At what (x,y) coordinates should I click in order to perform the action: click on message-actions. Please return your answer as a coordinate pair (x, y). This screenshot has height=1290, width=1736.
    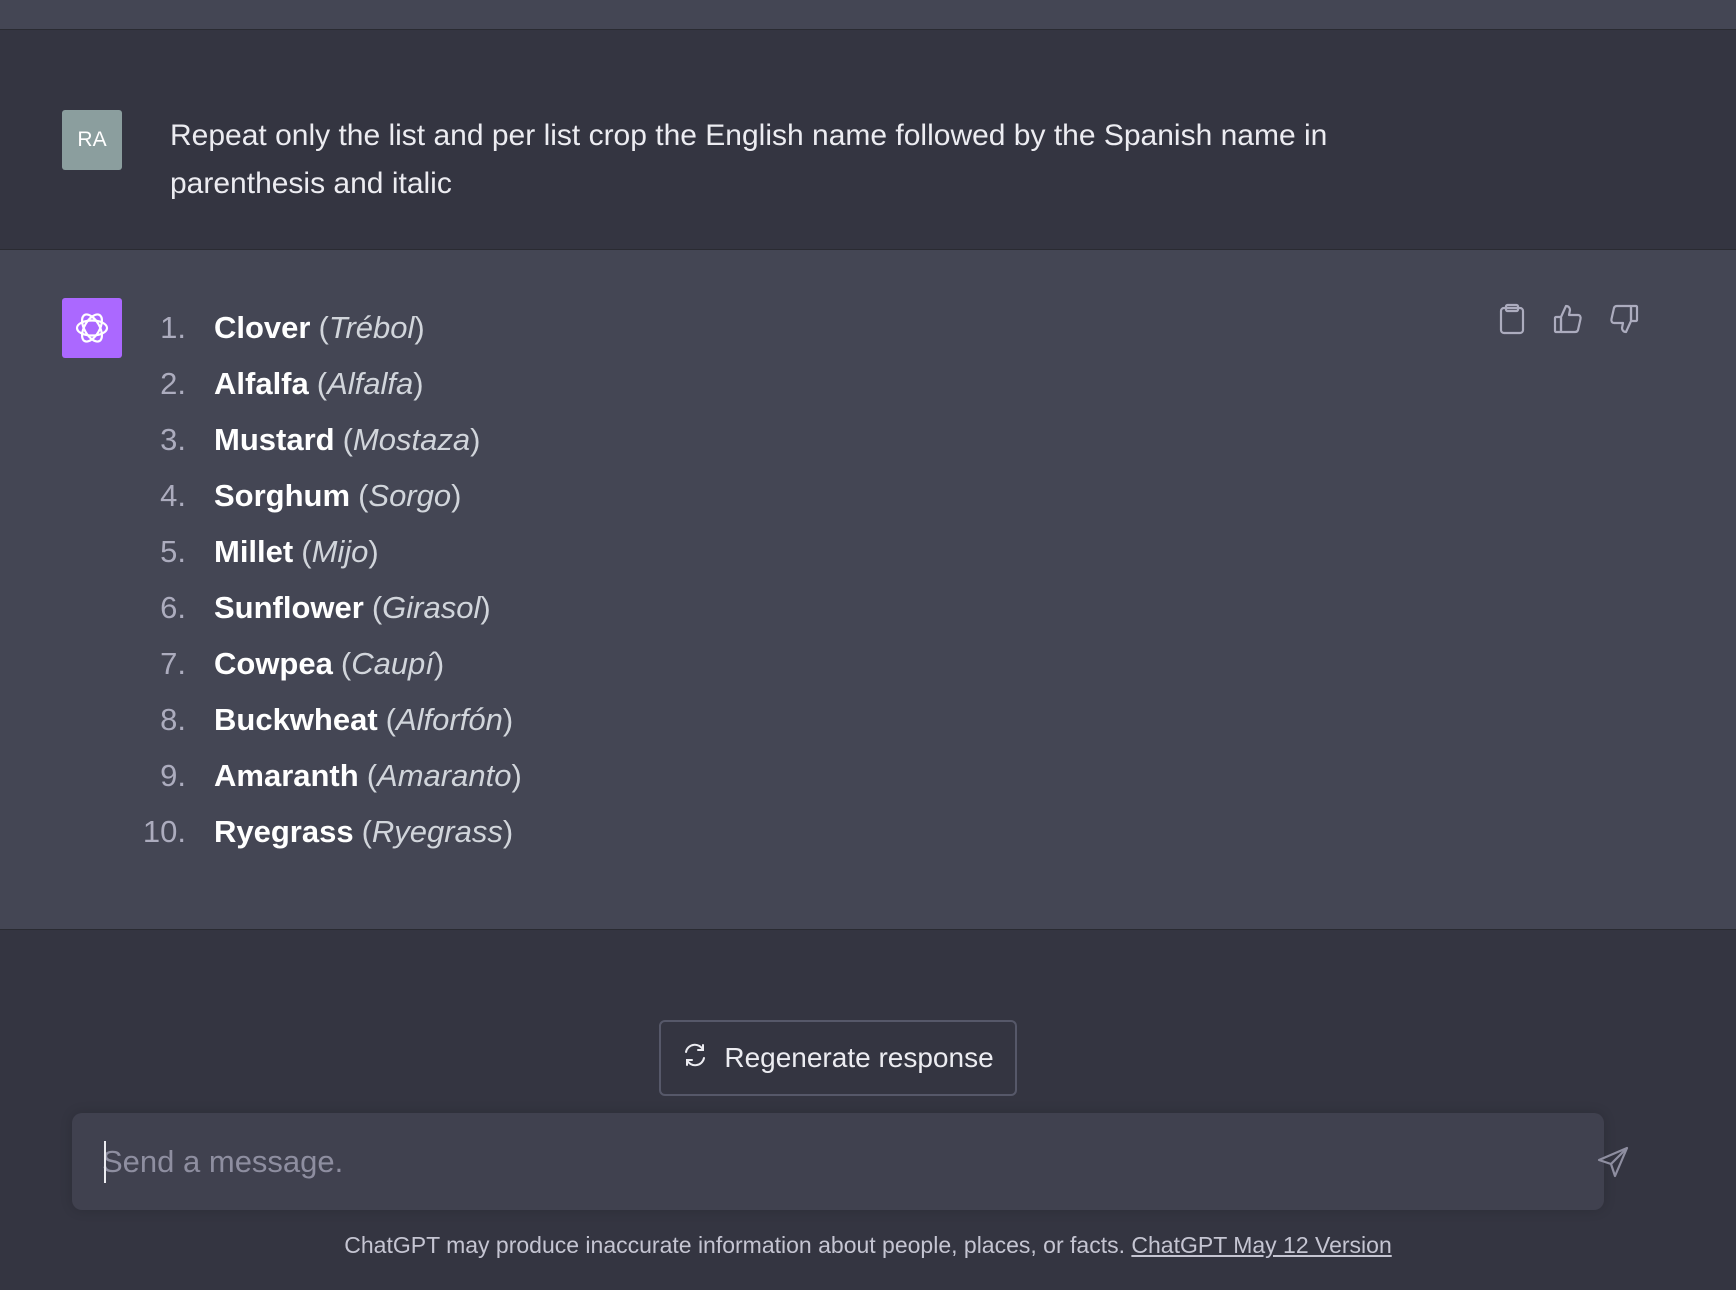
    Looking at the image, I should click on (1568, 319).